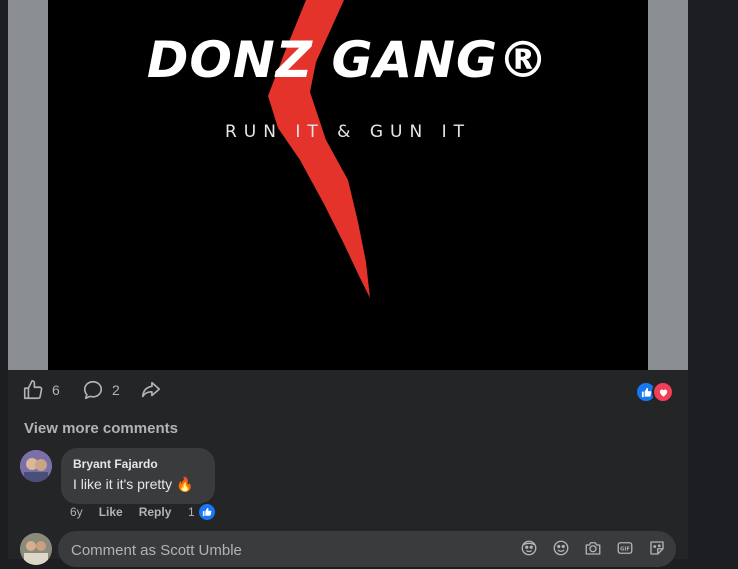  Describe the element at coordinates (76, 512) in the screenshot. I see `comment-timestamp: 6y` at that location.